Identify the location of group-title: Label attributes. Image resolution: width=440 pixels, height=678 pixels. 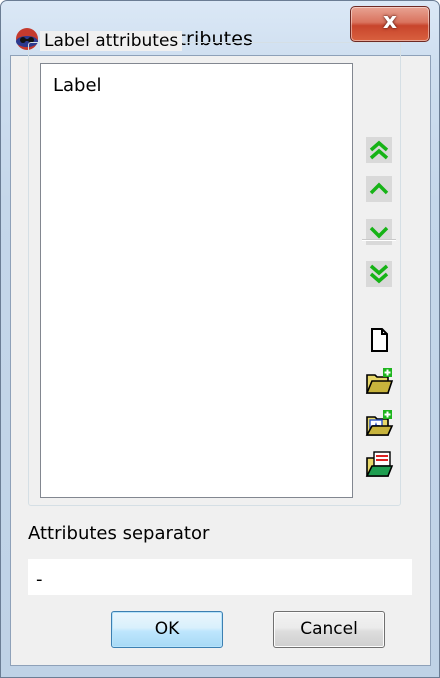
(111, 41).